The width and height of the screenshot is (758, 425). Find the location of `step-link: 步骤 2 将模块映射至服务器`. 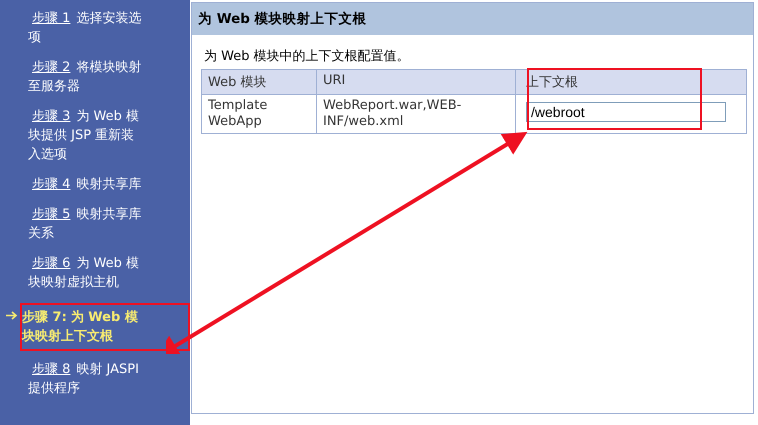

step-link: 步骤 2 将模块映射至服务器 is located at coordinates (87, 77).